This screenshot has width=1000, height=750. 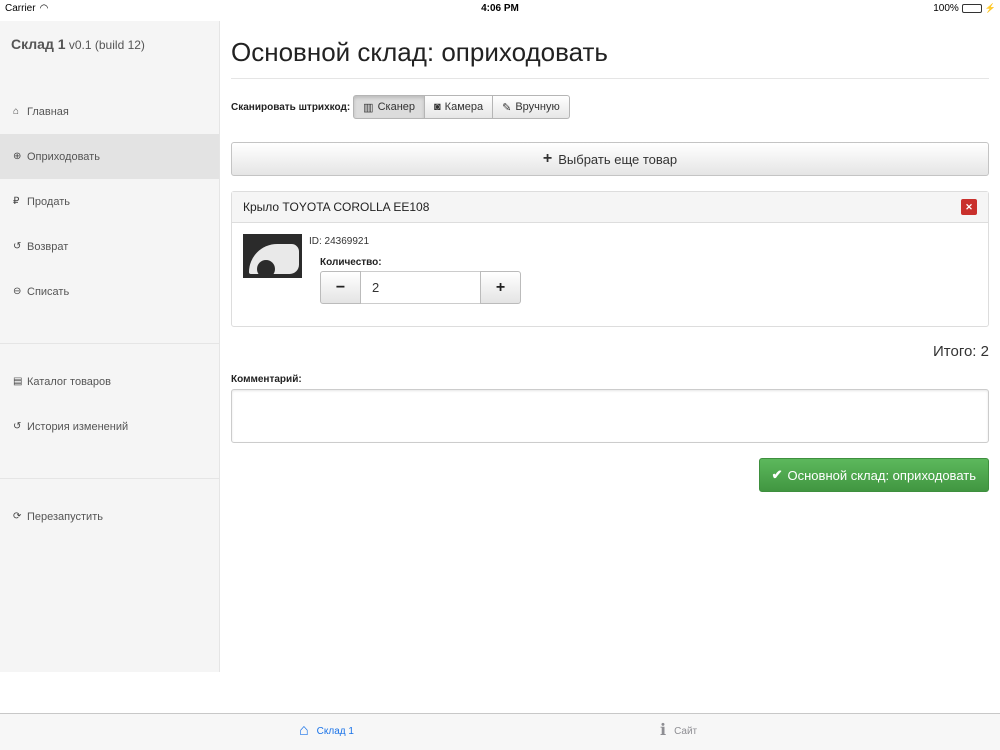 What do you see at coordinates (610, 416) in the screenshot?
I see `comment-field` at bounding box center [610, 416].